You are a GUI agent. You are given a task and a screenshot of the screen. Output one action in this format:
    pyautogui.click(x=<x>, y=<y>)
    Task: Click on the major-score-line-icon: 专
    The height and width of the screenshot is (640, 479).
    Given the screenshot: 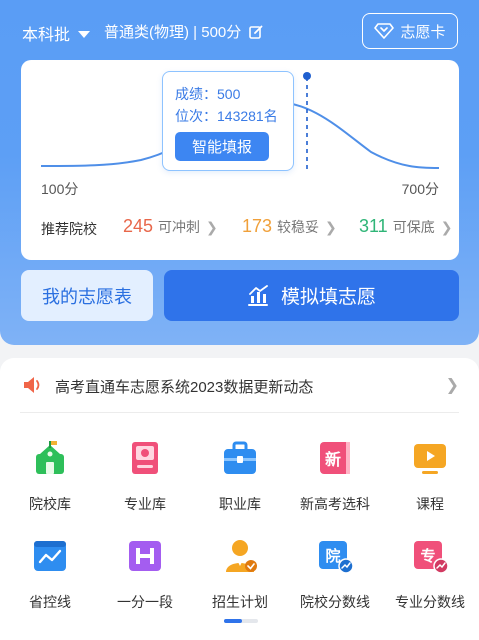 What is the action you would take?
    pyautogui.click(x=431, y=557)
    